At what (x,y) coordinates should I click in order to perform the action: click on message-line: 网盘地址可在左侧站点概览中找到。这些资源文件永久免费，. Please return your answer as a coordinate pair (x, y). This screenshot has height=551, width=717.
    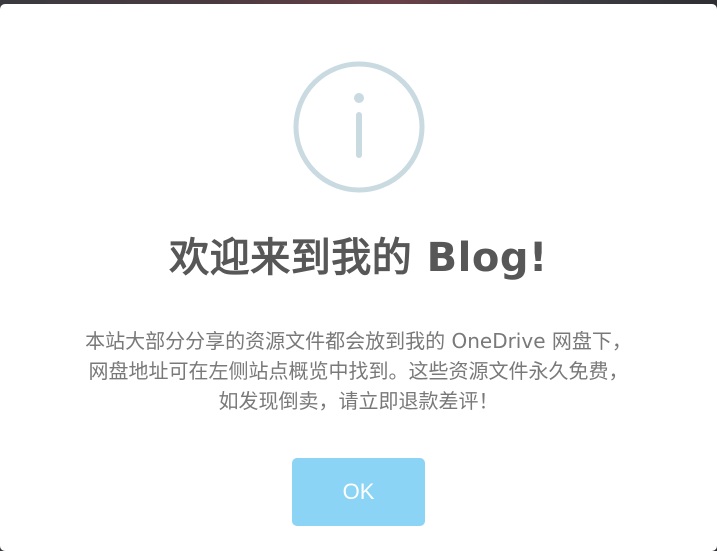
    Looking at the image, I should click on (358, 371).